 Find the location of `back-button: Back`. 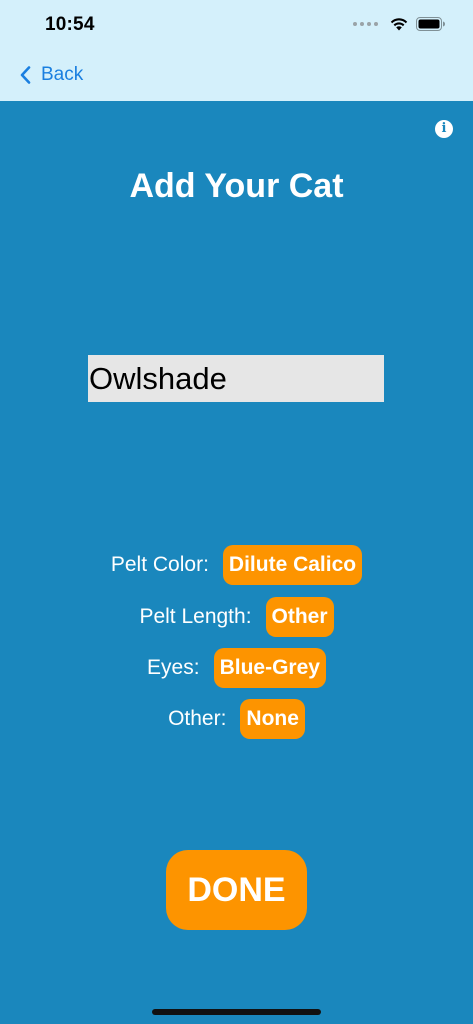

back-button: Back is located at coordinates (51, 75).